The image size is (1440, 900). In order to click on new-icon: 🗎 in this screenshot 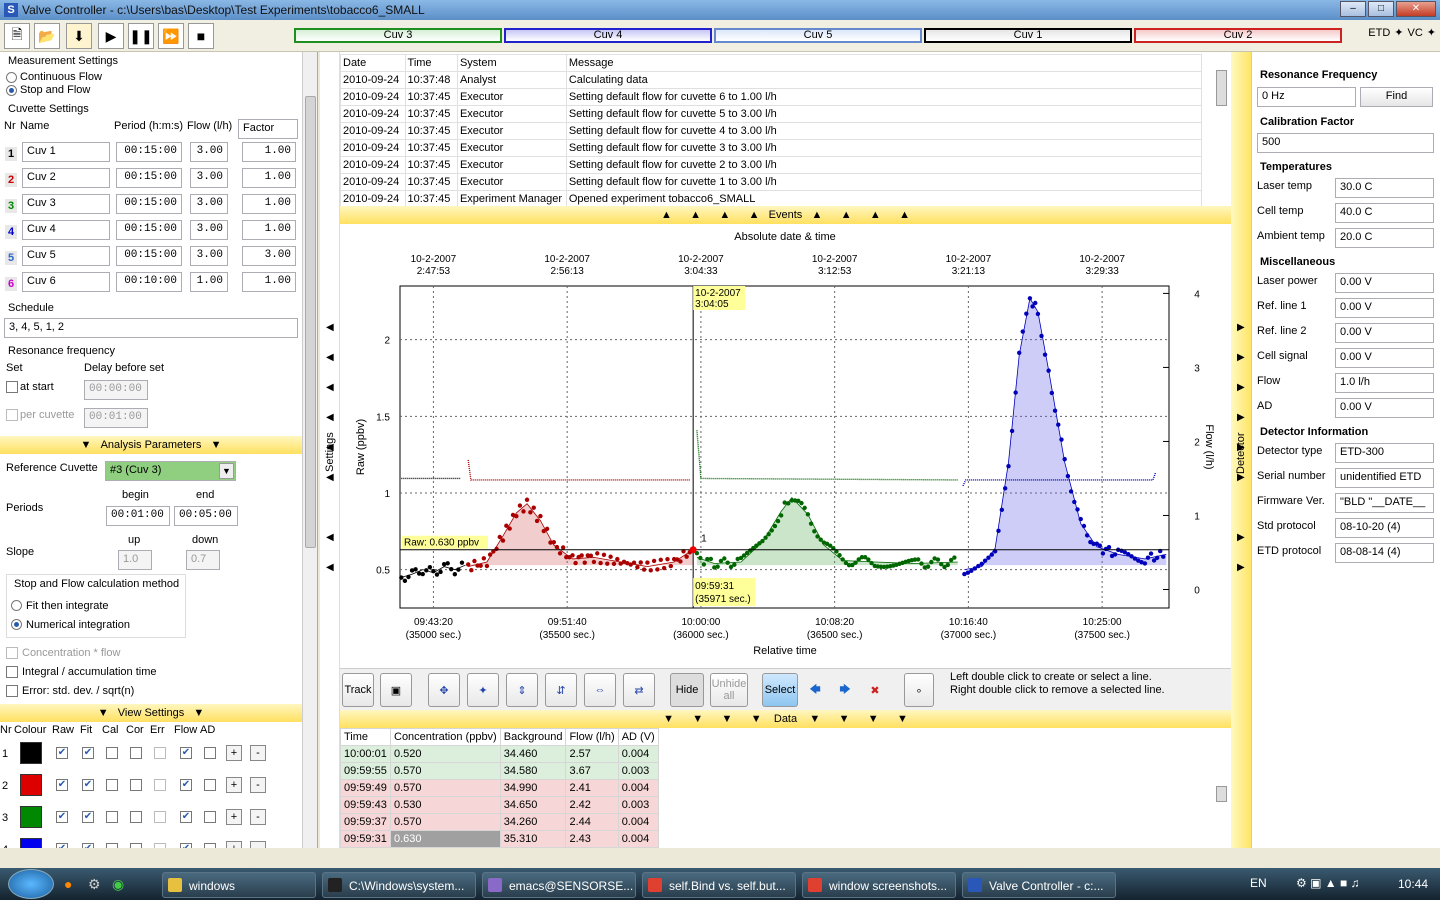, I will do `click(17, 36)`.